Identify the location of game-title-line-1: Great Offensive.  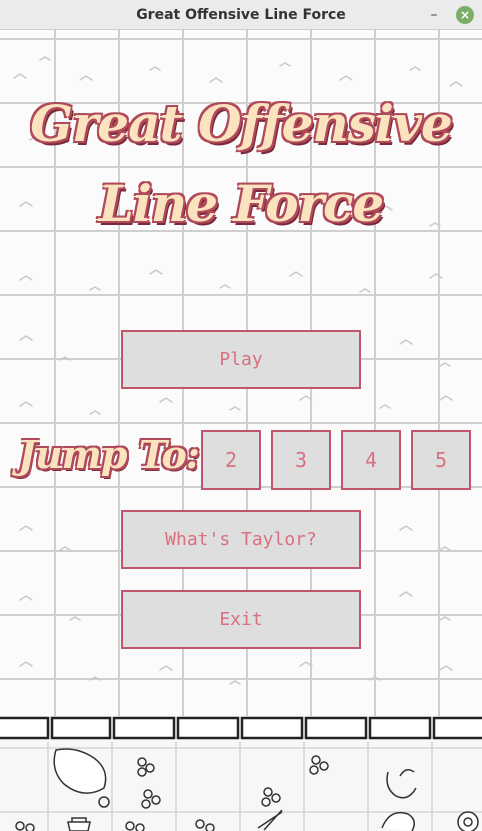
(241, 123).